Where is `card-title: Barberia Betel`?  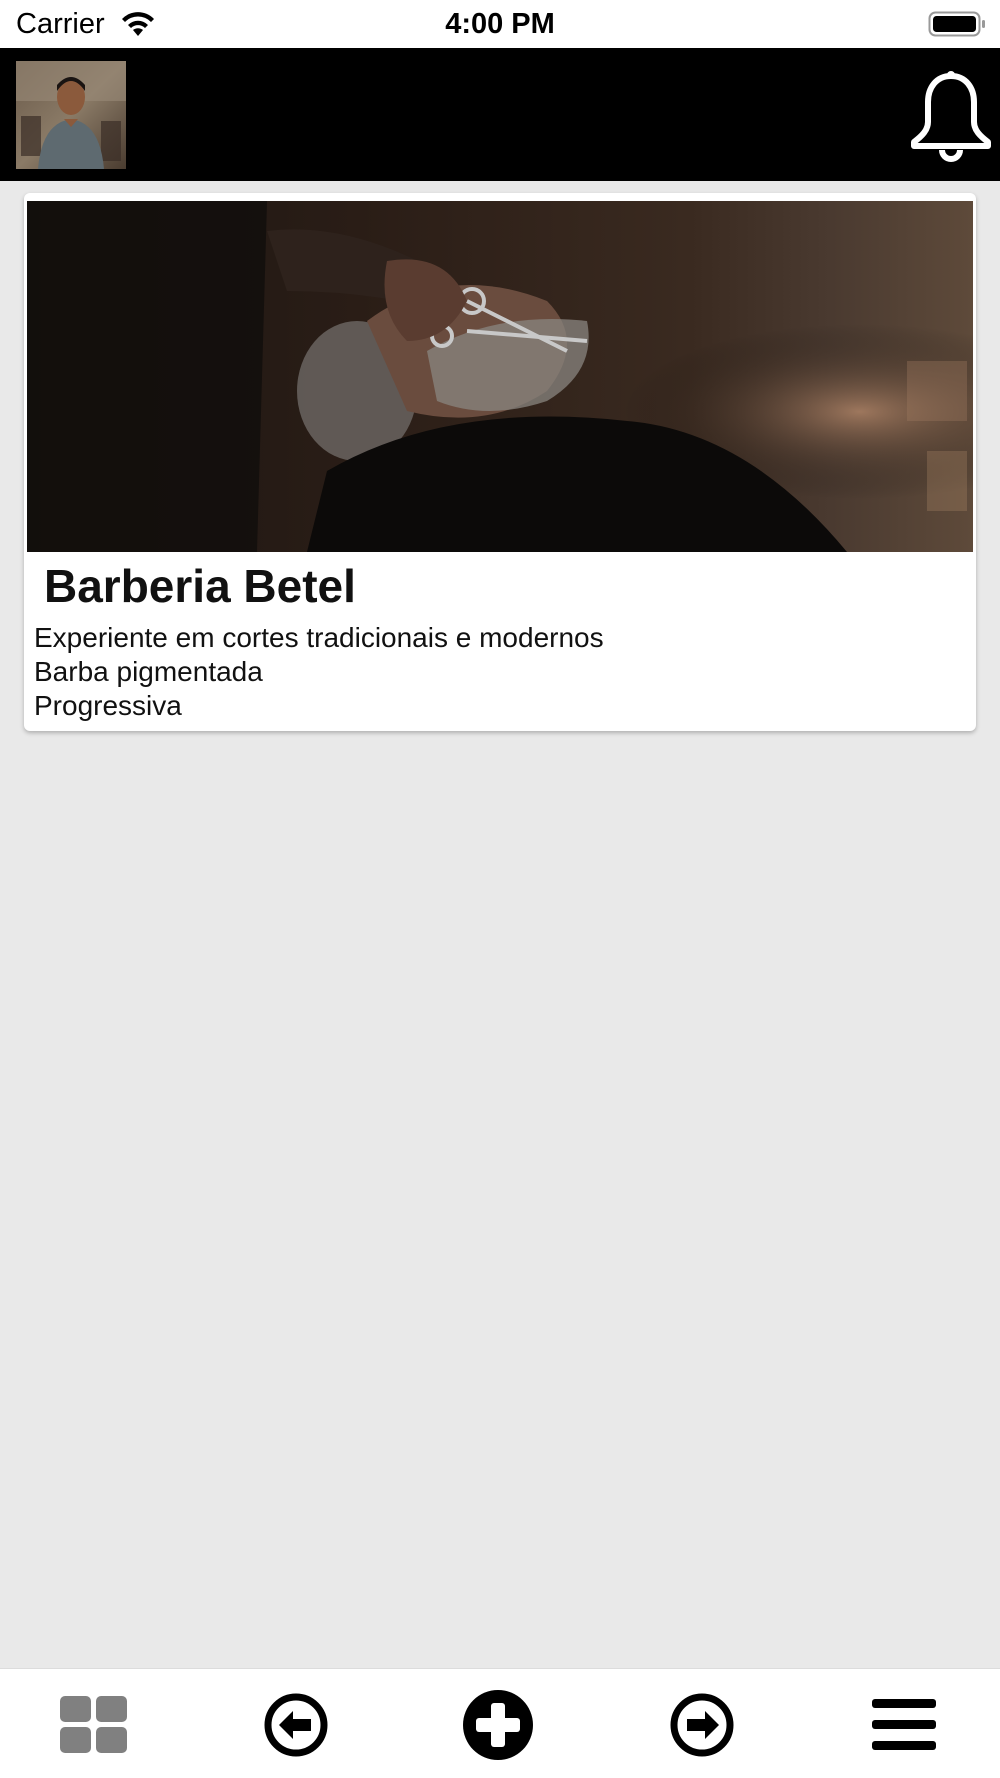
card-title: Barberia Betel is located at coordinates (200, 586).